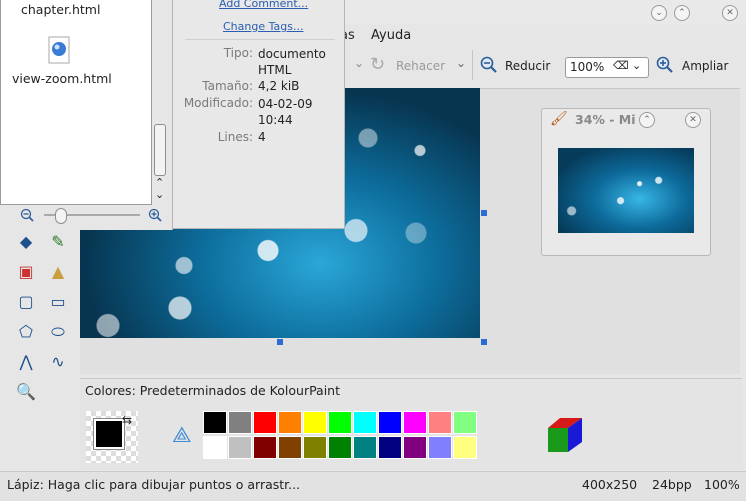 This screenshot has width=746, height=501. Describe the element at coordinates (722, 484) in the screenshot. I see `status-zoom: 100%` at that location.